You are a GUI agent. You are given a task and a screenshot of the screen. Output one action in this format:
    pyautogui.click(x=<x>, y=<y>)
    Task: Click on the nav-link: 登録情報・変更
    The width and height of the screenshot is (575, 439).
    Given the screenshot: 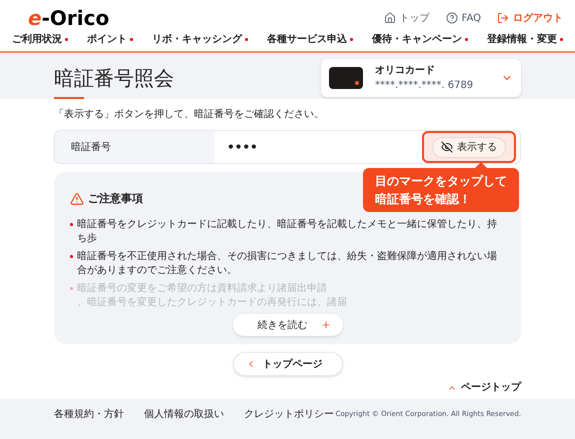 What is the action you would take?
    pyautogui.click(x=525, y=39)
    